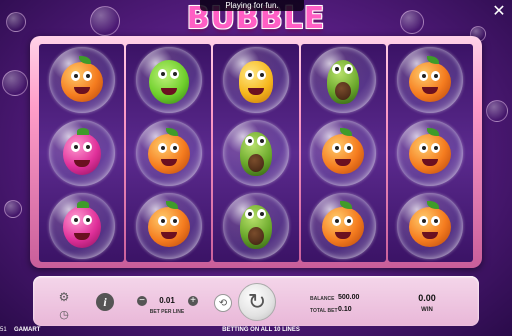  I want to click on autoplay-icon: ⟲, so click(223, 303).